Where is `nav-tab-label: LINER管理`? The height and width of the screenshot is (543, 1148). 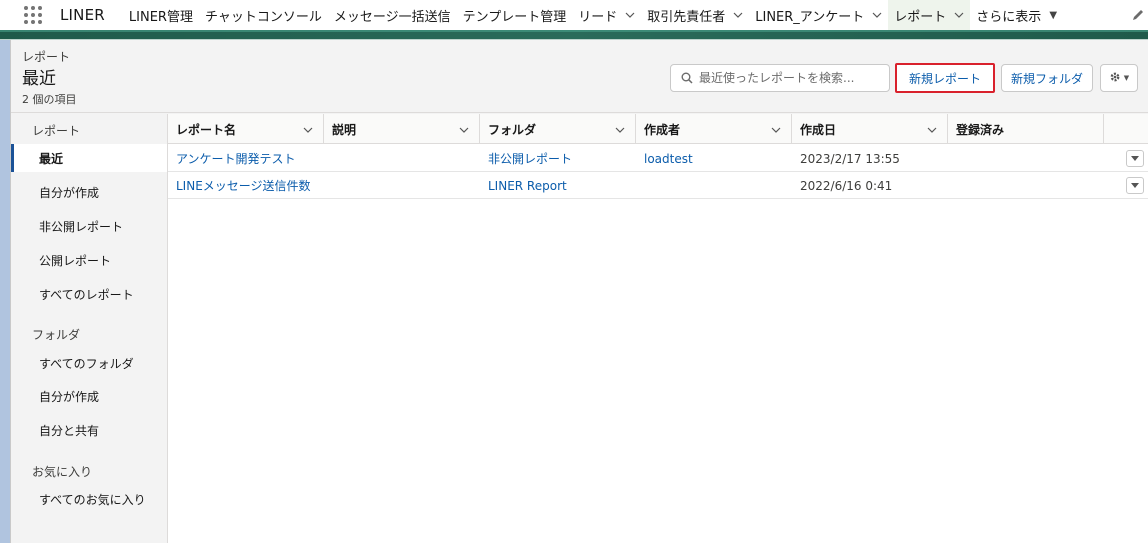 nav-tab-label: LINER管理 is located at coordinates (160, 17).